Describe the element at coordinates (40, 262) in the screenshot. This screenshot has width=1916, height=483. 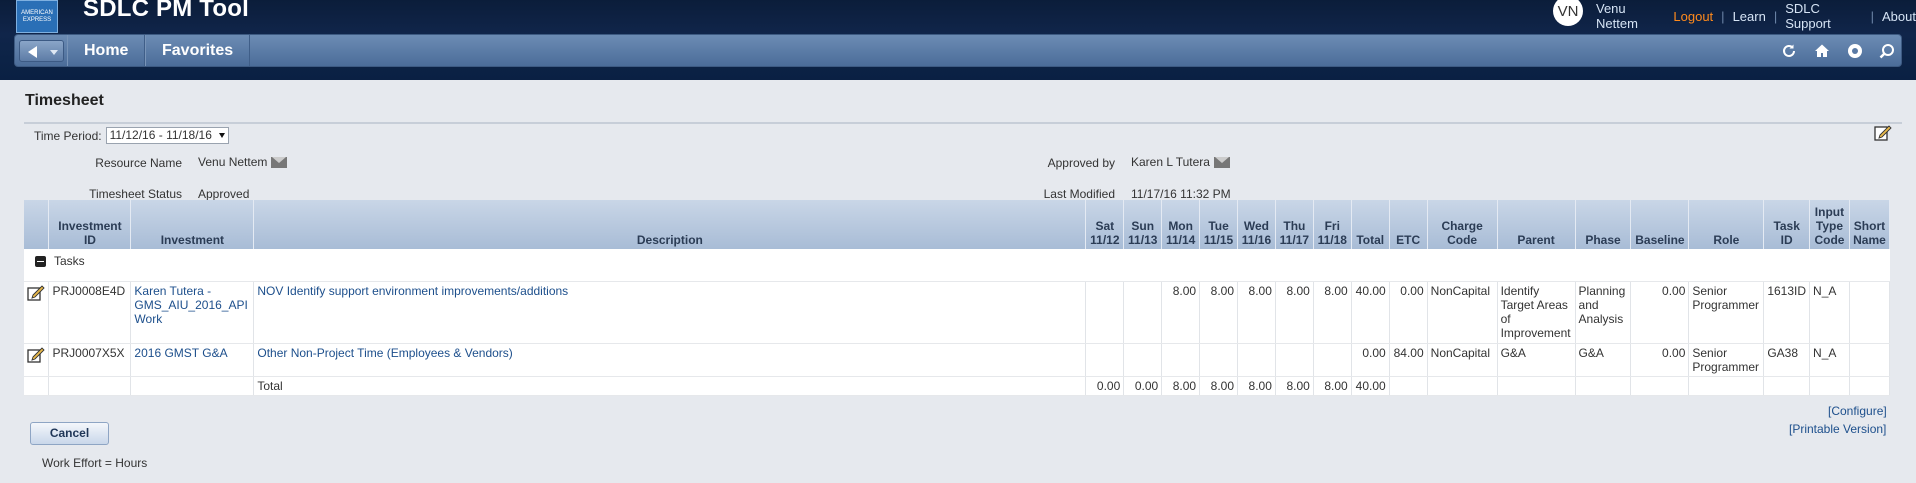
I see `collapse-icon` at that location.